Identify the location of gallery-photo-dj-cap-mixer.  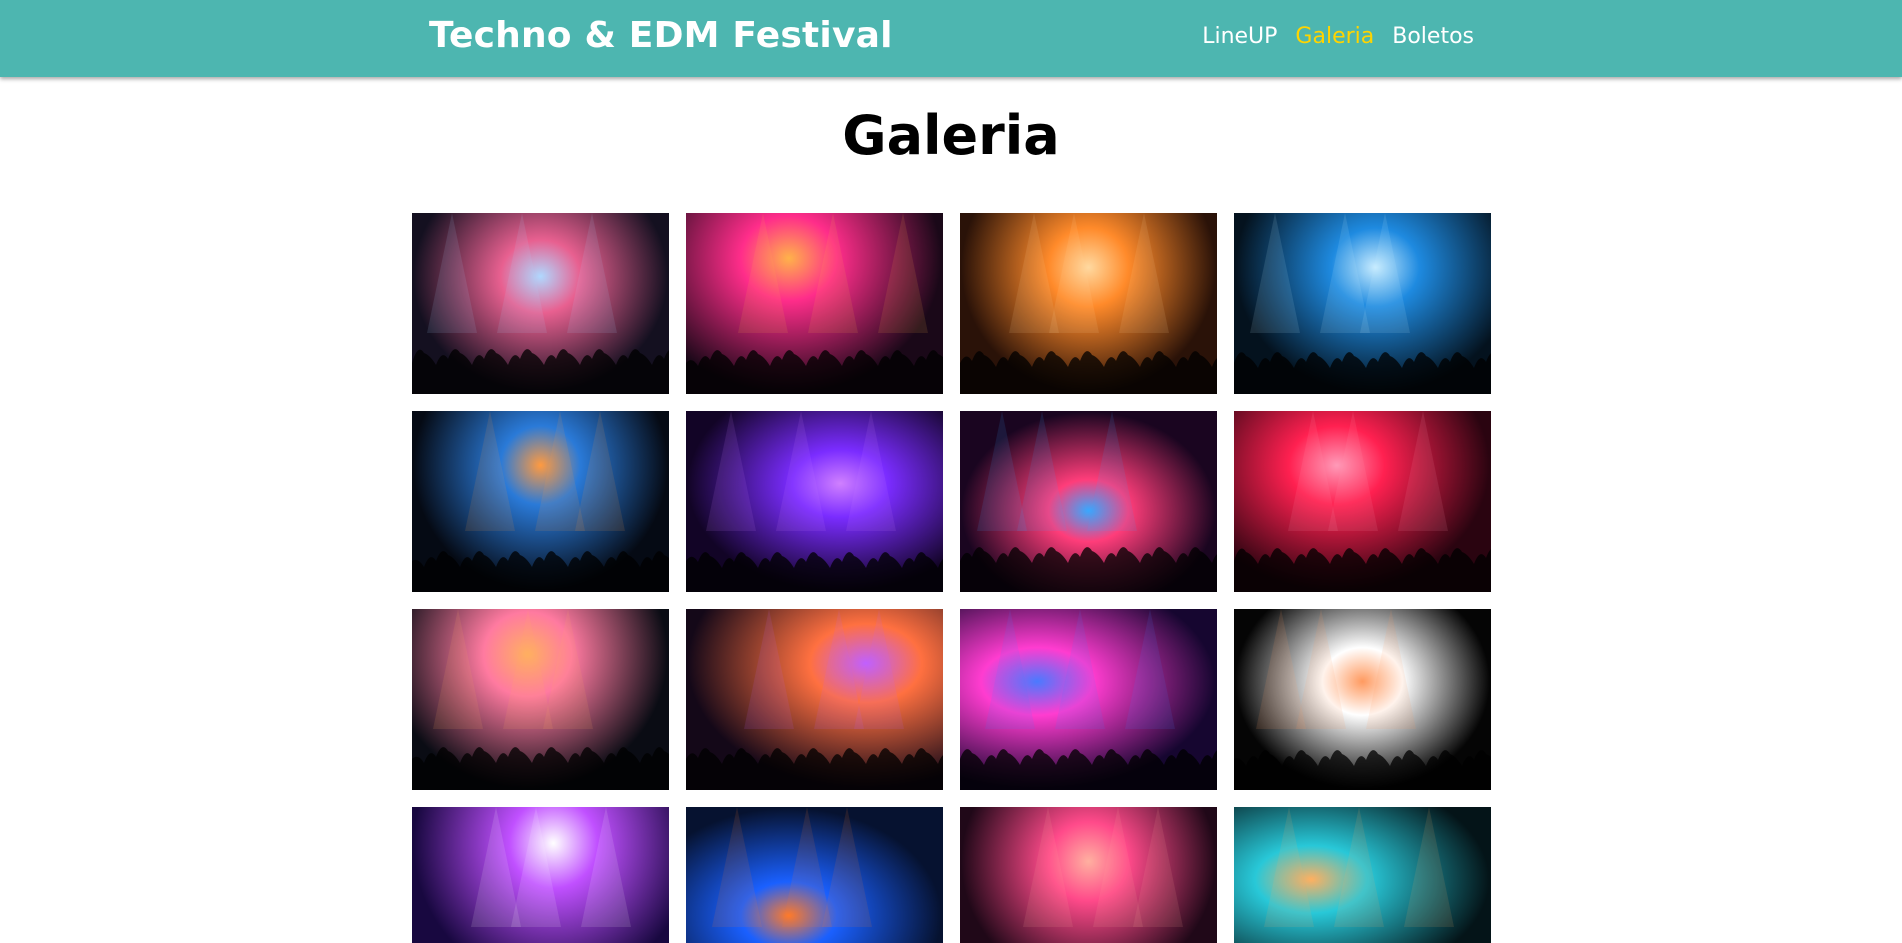
(814, 303).